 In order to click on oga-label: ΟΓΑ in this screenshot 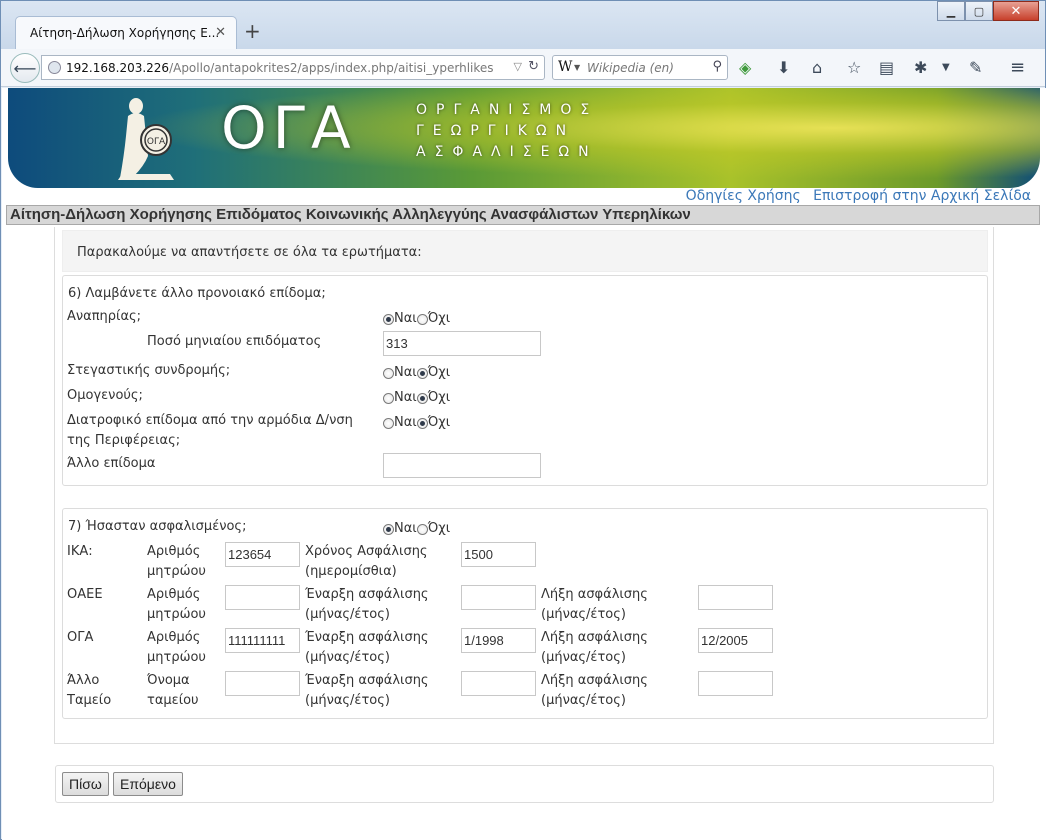, I will do `click(80, 637)`.